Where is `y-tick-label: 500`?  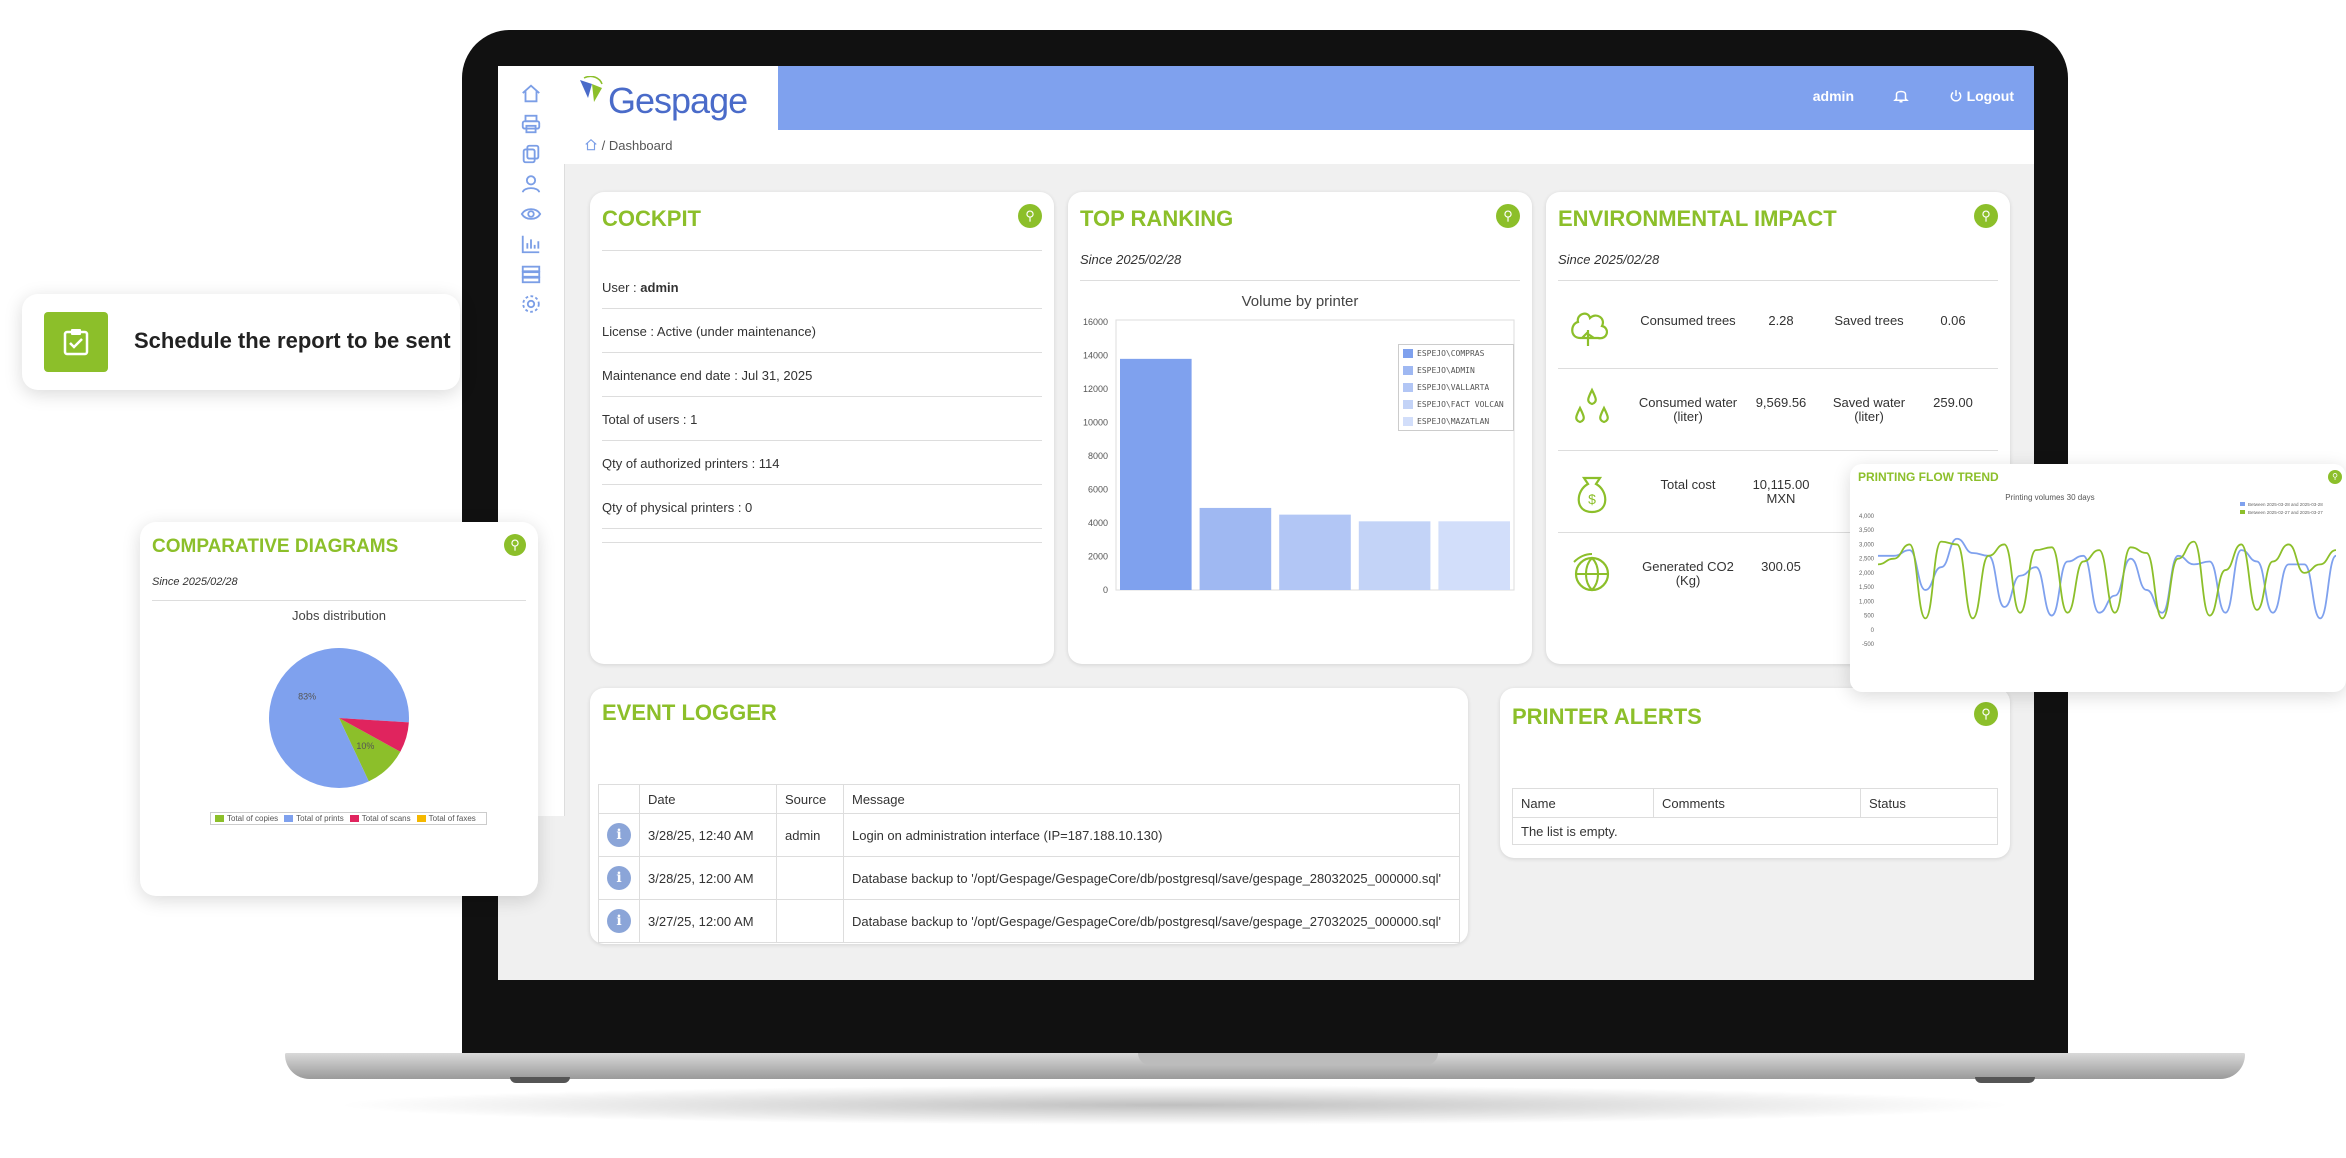 y-tick-label: 500 is located at coordinates (1869, 617).